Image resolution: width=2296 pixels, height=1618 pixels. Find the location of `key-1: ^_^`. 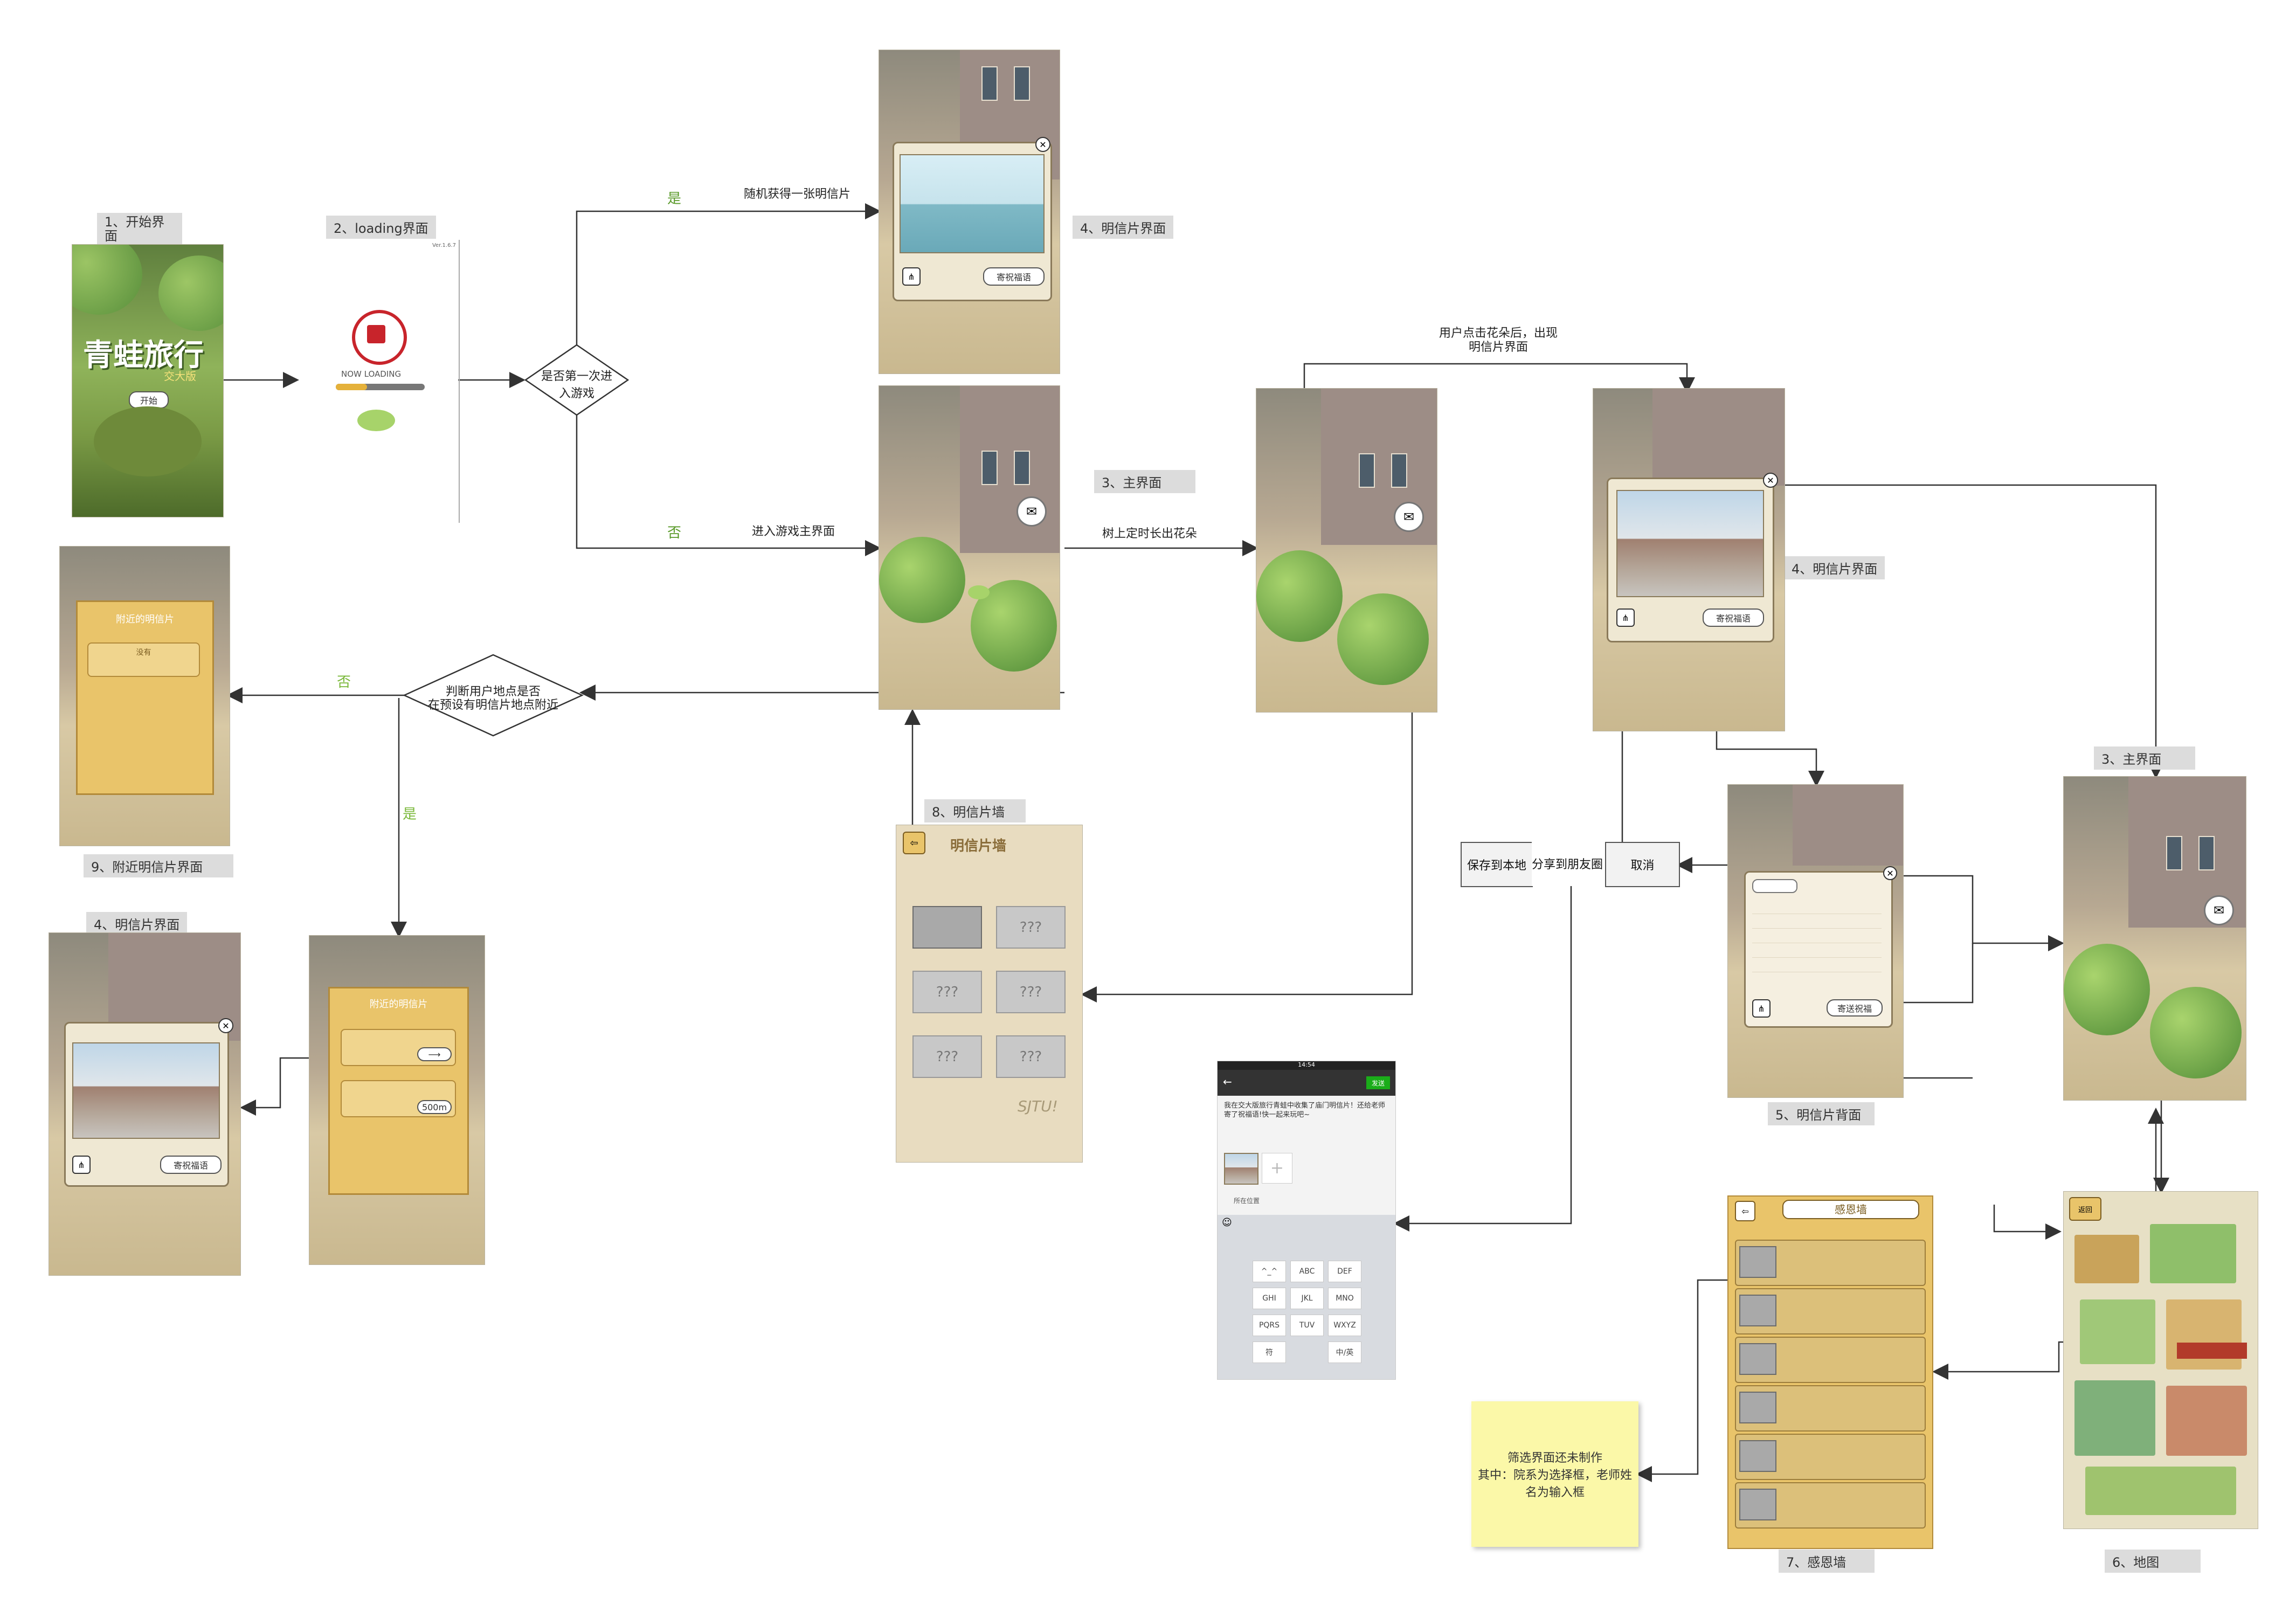

key-1: ^_^ is located at coordinates (1269, 1271).